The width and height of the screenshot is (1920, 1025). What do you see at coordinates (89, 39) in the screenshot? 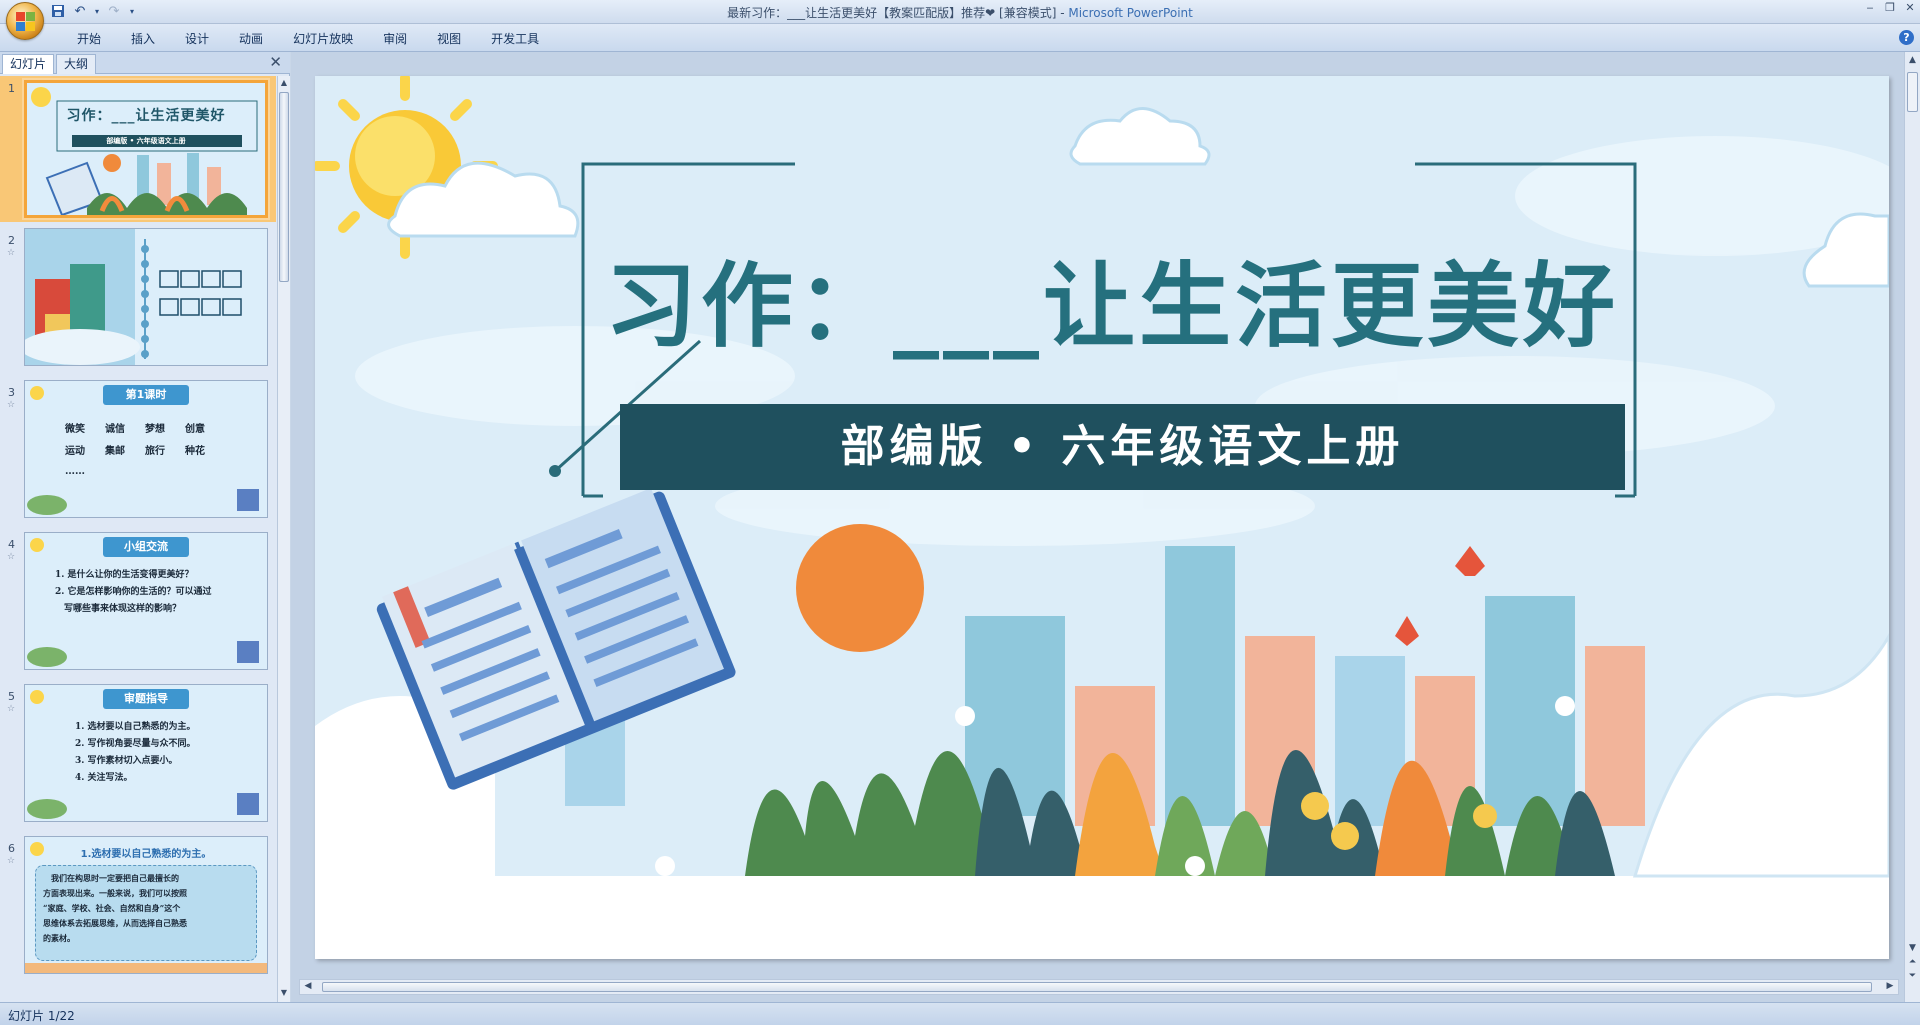
I see `tab-home: 开始` at bounding box center [89, 39].